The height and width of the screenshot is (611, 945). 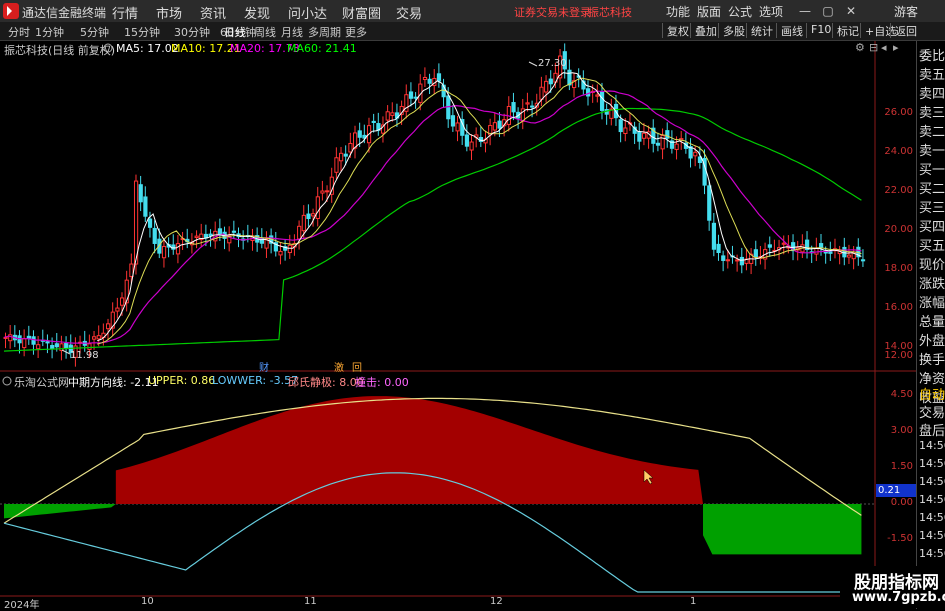 What do you see at coordinates (898, 597) in the screenshot?
I see `watermark-url: www.7gpzb.com` at bounding box center [898, 597].